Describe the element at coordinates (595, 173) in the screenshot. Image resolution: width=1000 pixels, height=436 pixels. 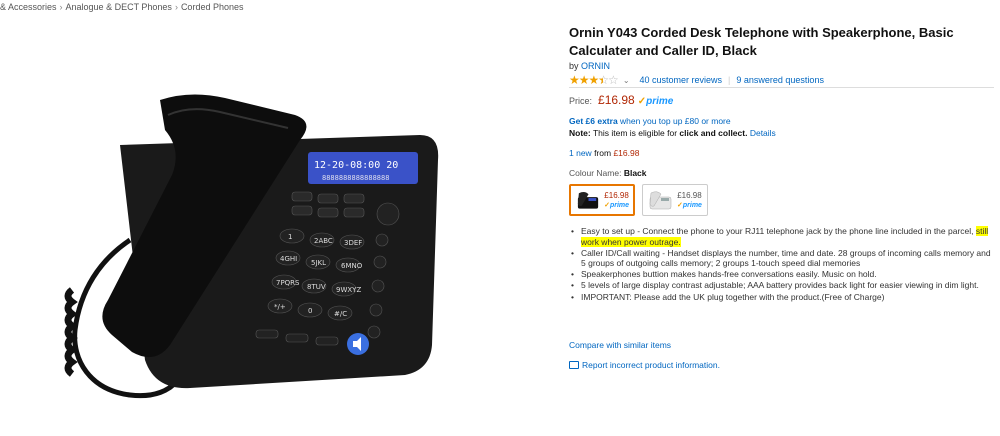
I see `colour-name-label: Colour Name:` at that location.